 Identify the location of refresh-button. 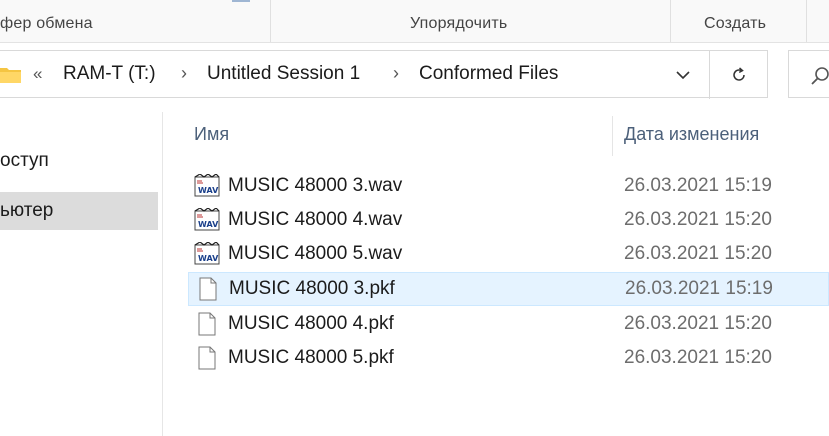
(739, 75).